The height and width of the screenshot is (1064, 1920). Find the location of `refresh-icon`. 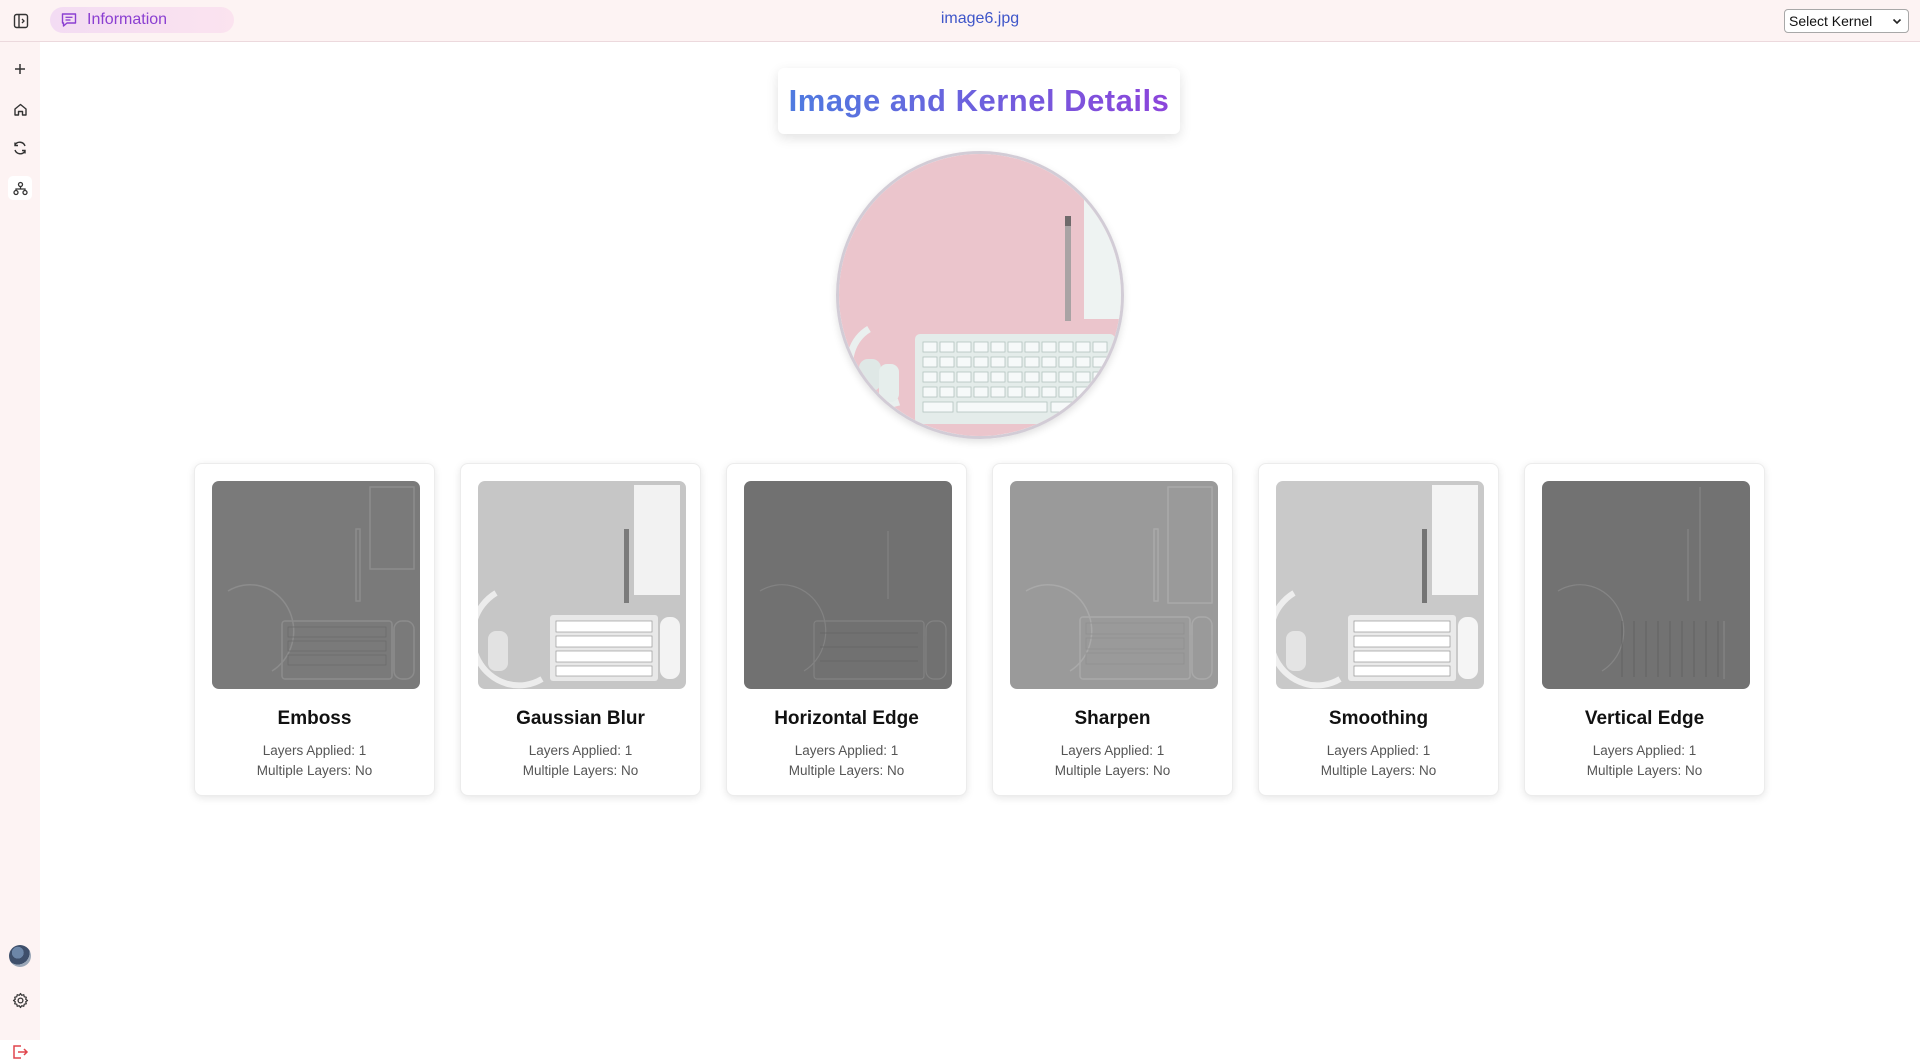

refresh-icon is located at coordinates (20, 148).